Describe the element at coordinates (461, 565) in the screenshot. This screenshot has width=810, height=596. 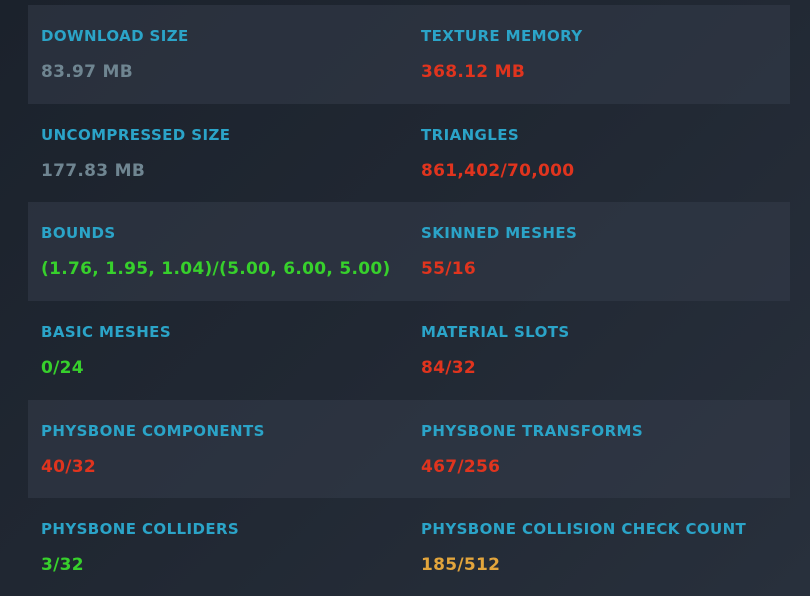
I see `stat-value: 185/512` at that location.